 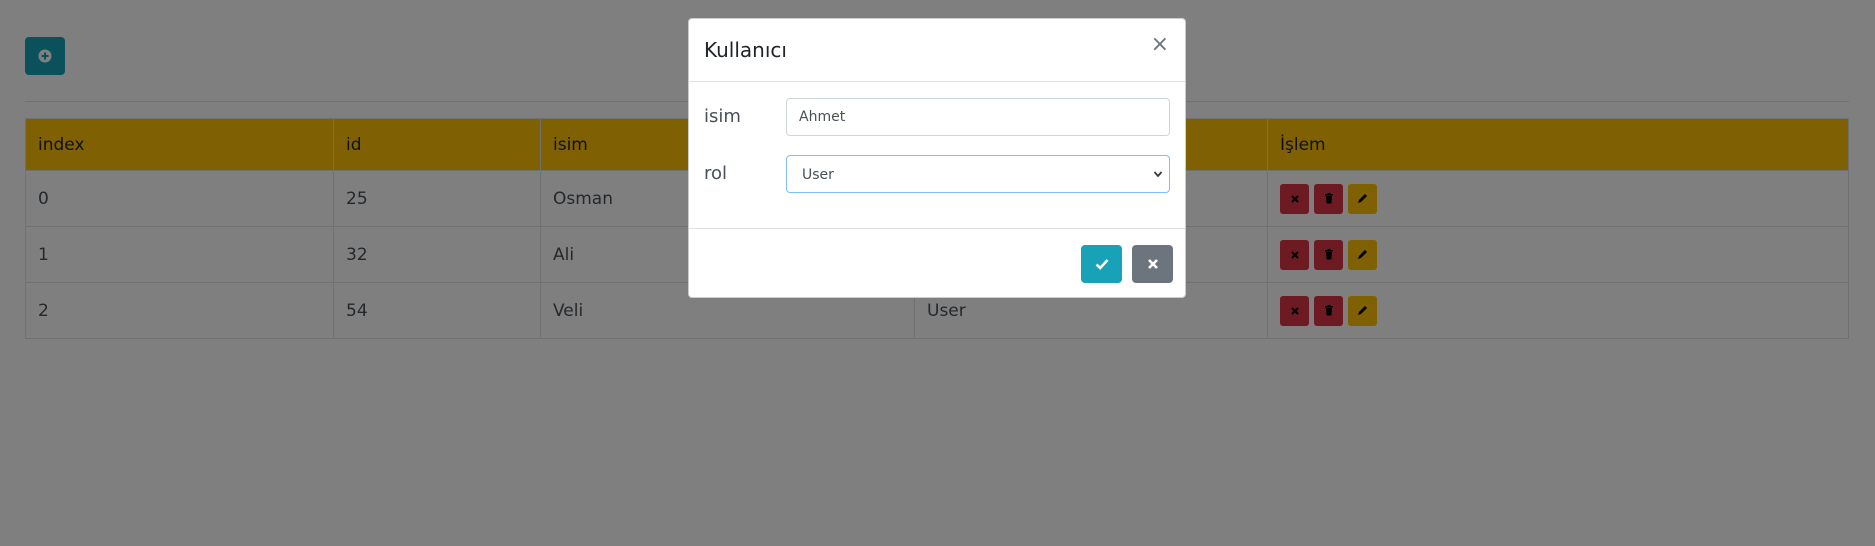 I want to click on name-form-row: isim, so click(x=937, y=117).